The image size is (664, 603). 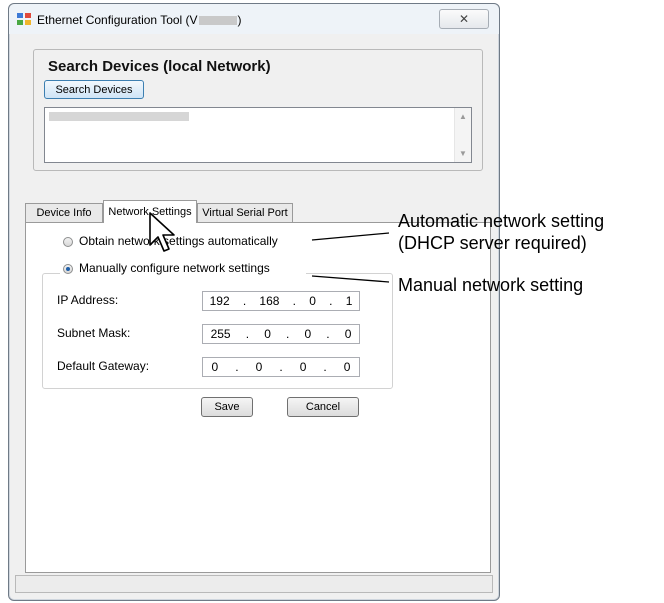 I want to click on auto-callout-line1: Automatic network setting, so click(x=501, y=221).